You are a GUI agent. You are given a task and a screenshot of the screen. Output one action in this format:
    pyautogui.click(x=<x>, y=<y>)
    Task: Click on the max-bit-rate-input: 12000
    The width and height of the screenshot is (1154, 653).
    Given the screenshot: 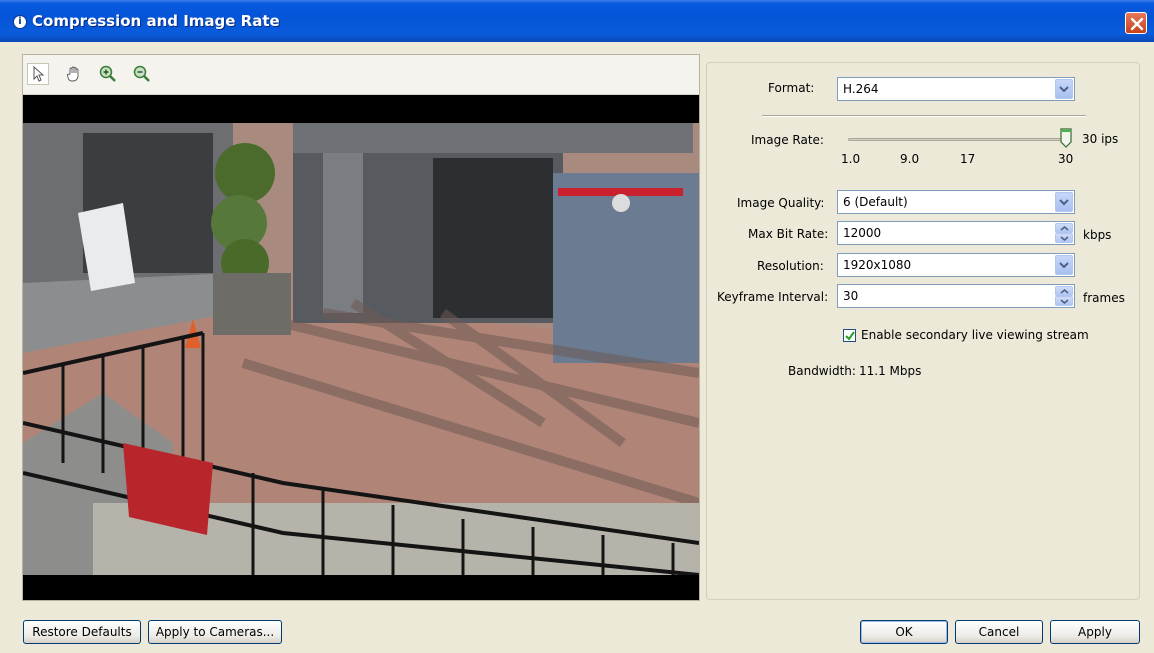 What is the action you would take?
    pyautogui.click(x=956, y=233)
    